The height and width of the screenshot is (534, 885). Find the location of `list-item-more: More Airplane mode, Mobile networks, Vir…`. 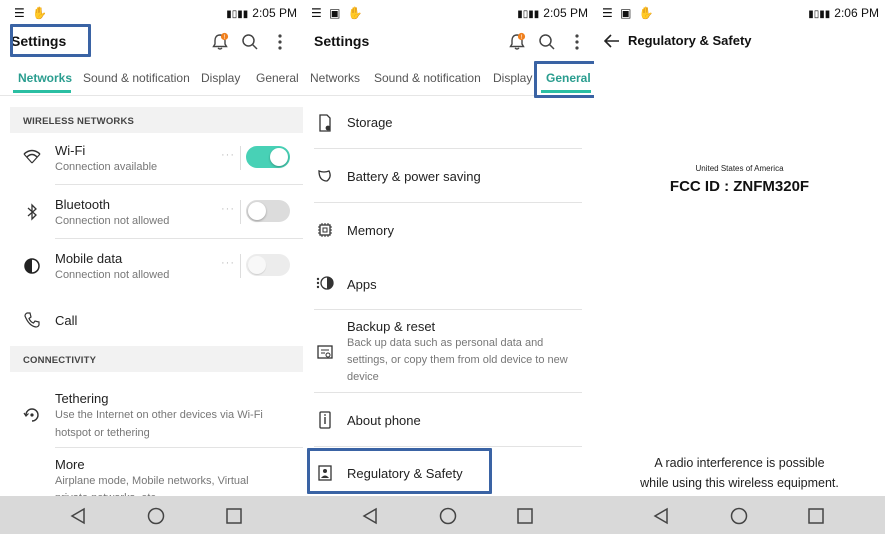

list-item-more: More Airplane mode, Mobile networks, Vir… is located at coordinates (156, 474).